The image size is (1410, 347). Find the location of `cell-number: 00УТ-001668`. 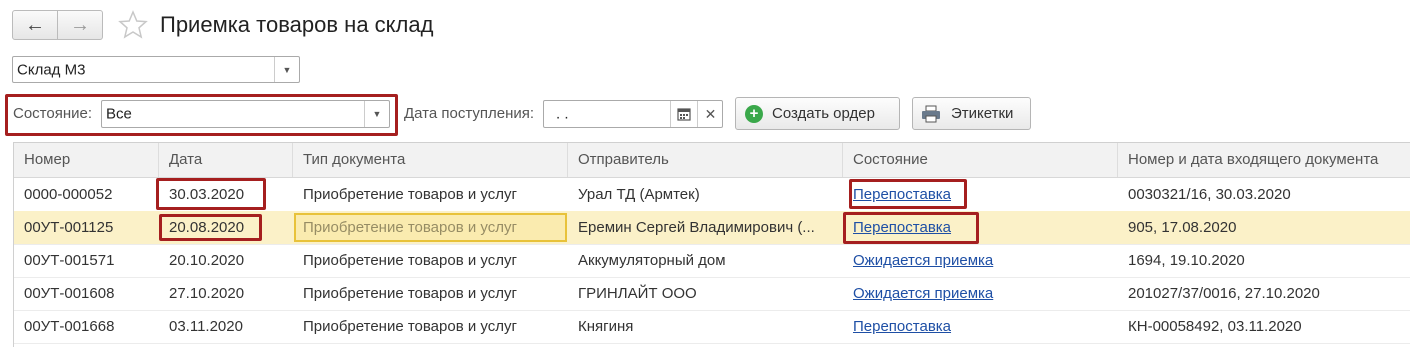

cell-number: 00УТ-001668 is located at coordinates (69, 326).